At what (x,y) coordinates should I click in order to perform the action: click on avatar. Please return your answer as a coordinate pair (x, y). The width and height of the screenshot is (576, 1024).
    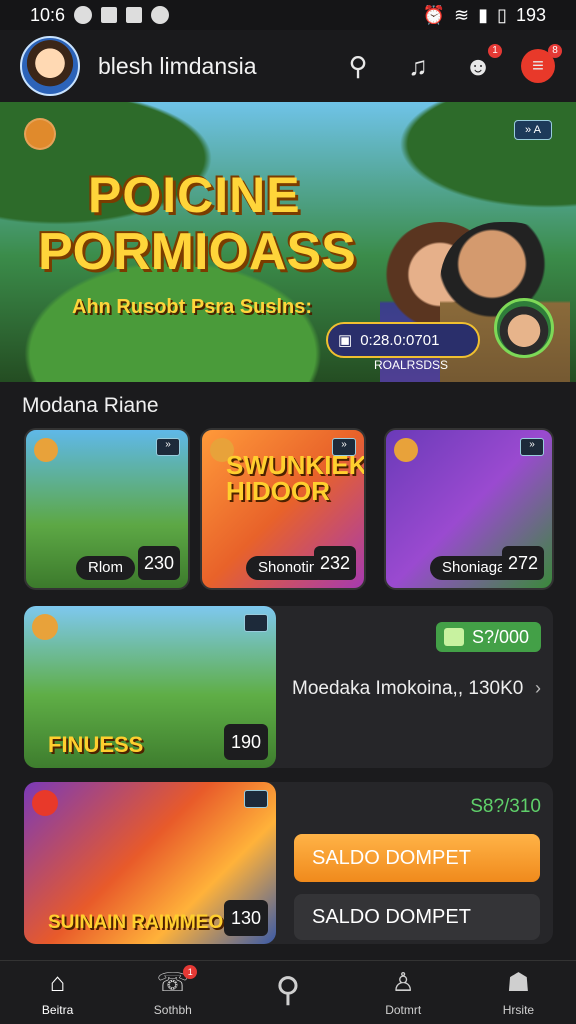
    Looking at the image, I should click on (50, 66).